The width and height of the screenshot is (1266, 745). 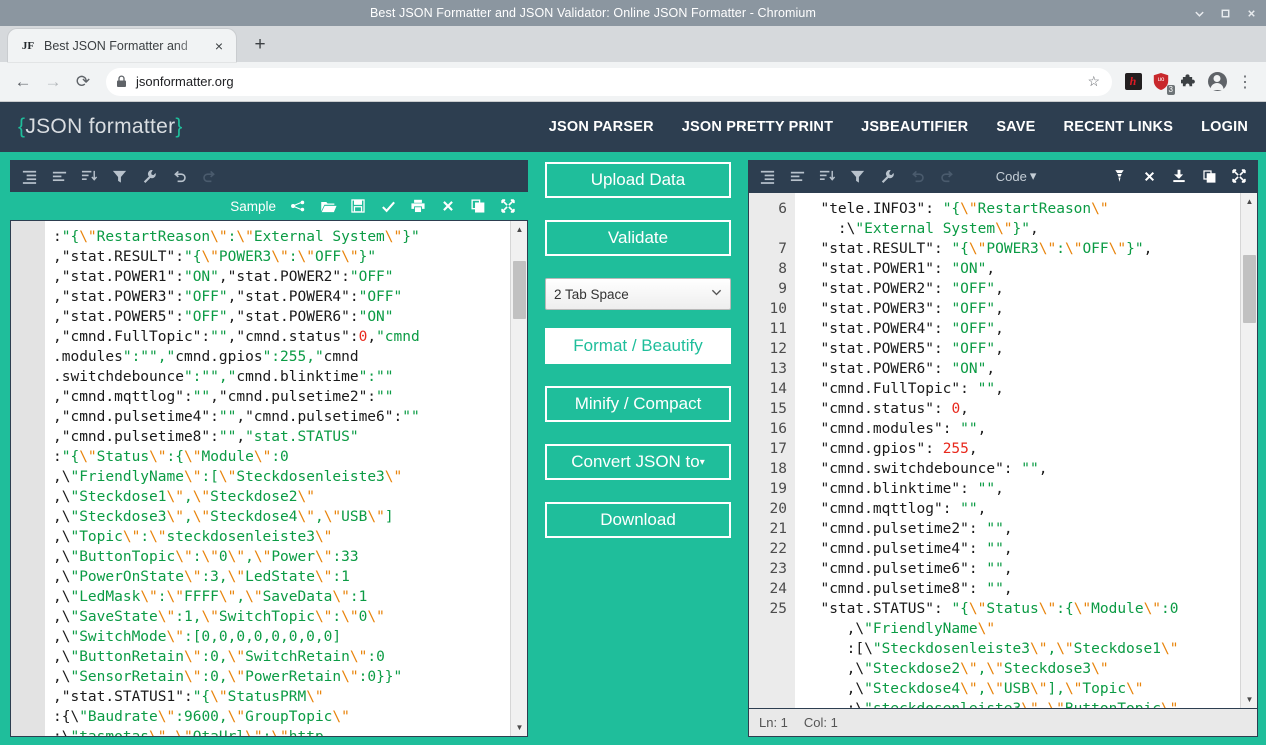 I want to click on output-line-numbers: 6 7 8 9 10 11 12 13 14 15 16 17 18 19 20 21 22 23 24 25, so click(x=772, y=450).